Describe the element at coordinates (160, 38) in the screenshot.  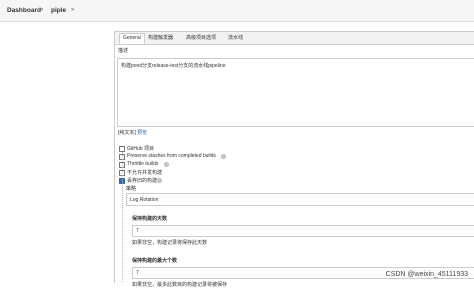
I see `tab-build-triggers: 构建触发器` at that location.